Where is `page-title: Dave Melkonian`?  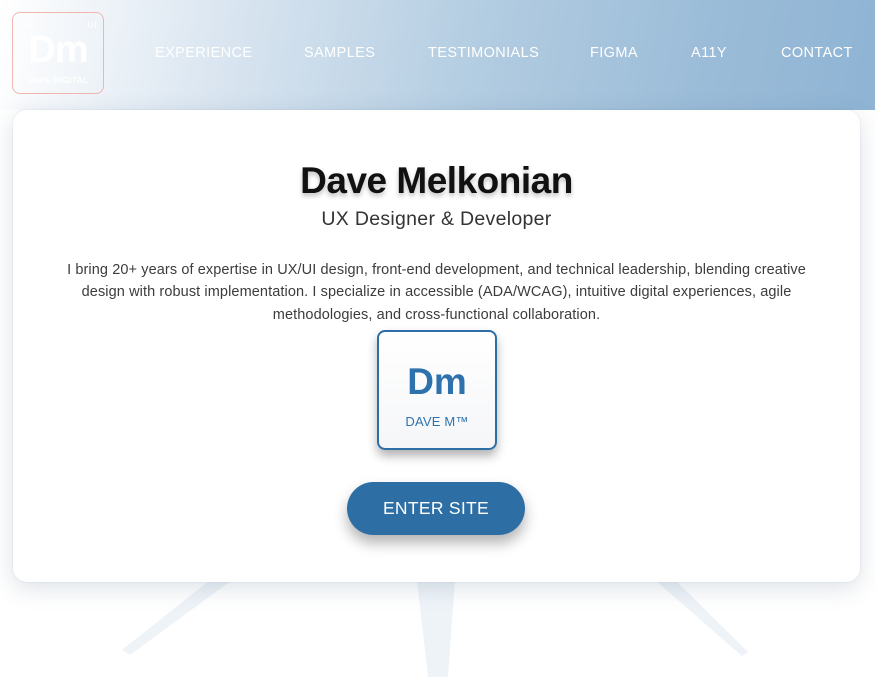 page-title: Dave Melkonian is located at coordinates (436, 180).